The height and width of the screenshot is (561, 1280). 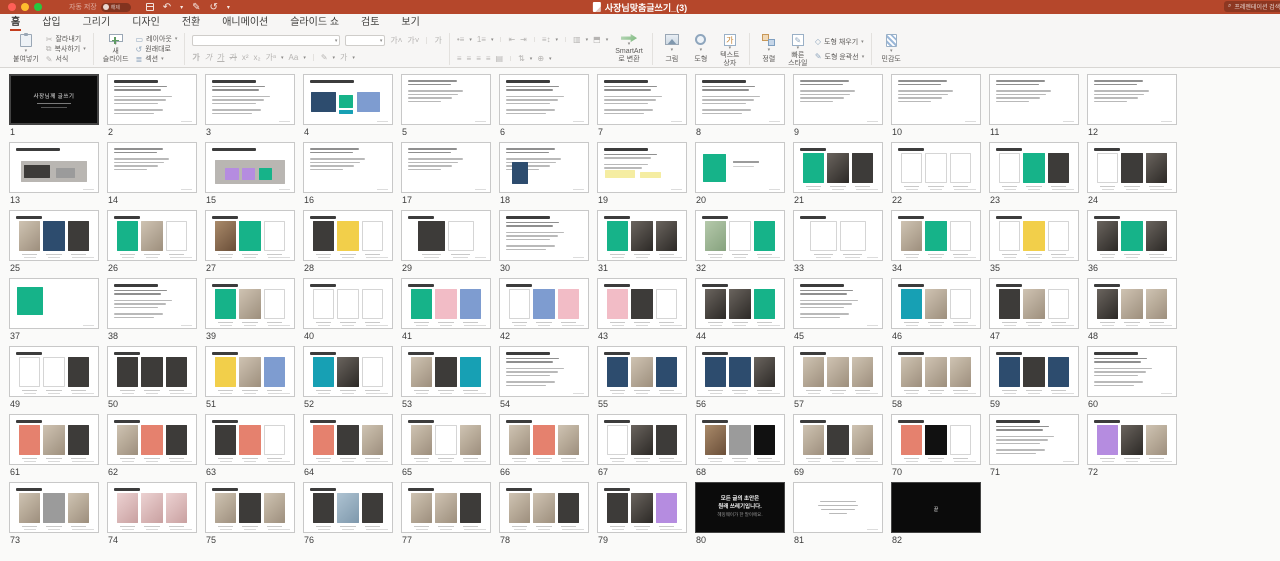 I want to click on clear-formatting-button: 가, so click(x=437, y=40).